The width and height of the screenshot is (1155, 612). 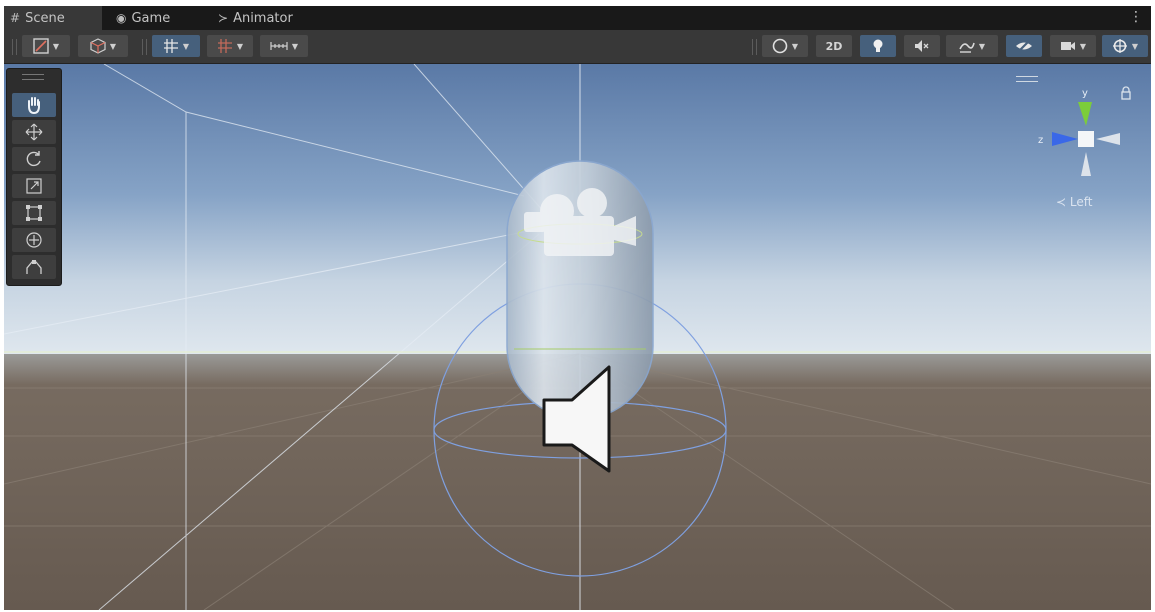 I want to click on gizmos-dropdown: ▼, so click(x=1125, y=46).